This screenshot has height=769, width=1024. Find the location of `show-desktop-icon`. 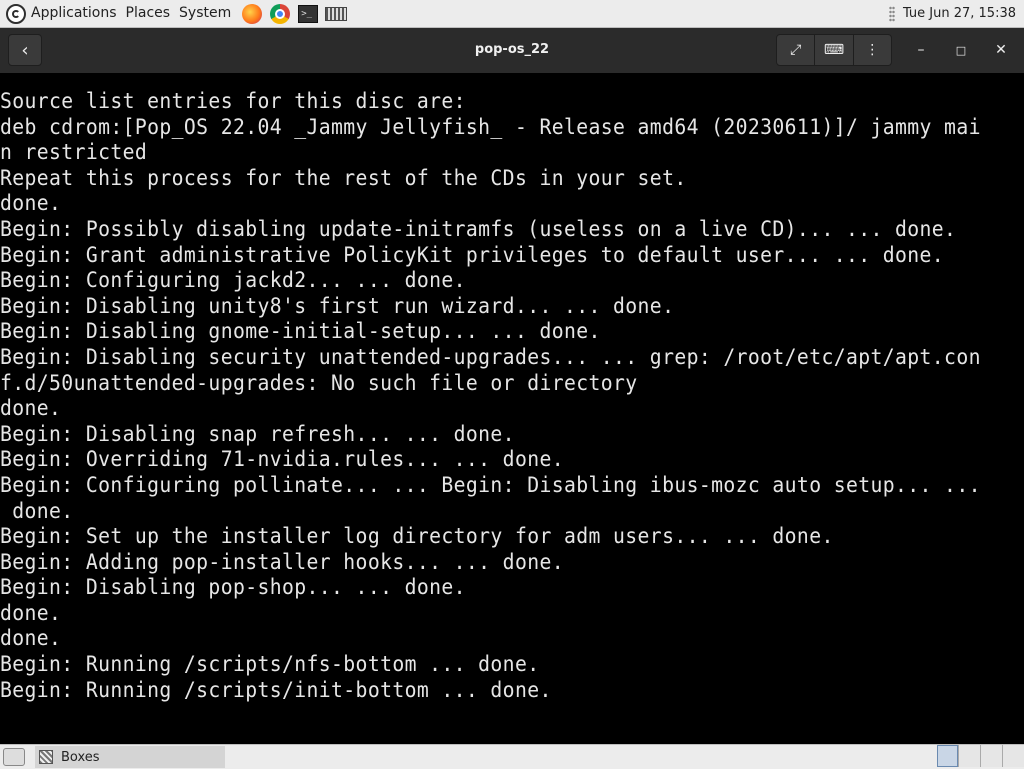

show-desktop-icon is located at coordinates (14, 757).